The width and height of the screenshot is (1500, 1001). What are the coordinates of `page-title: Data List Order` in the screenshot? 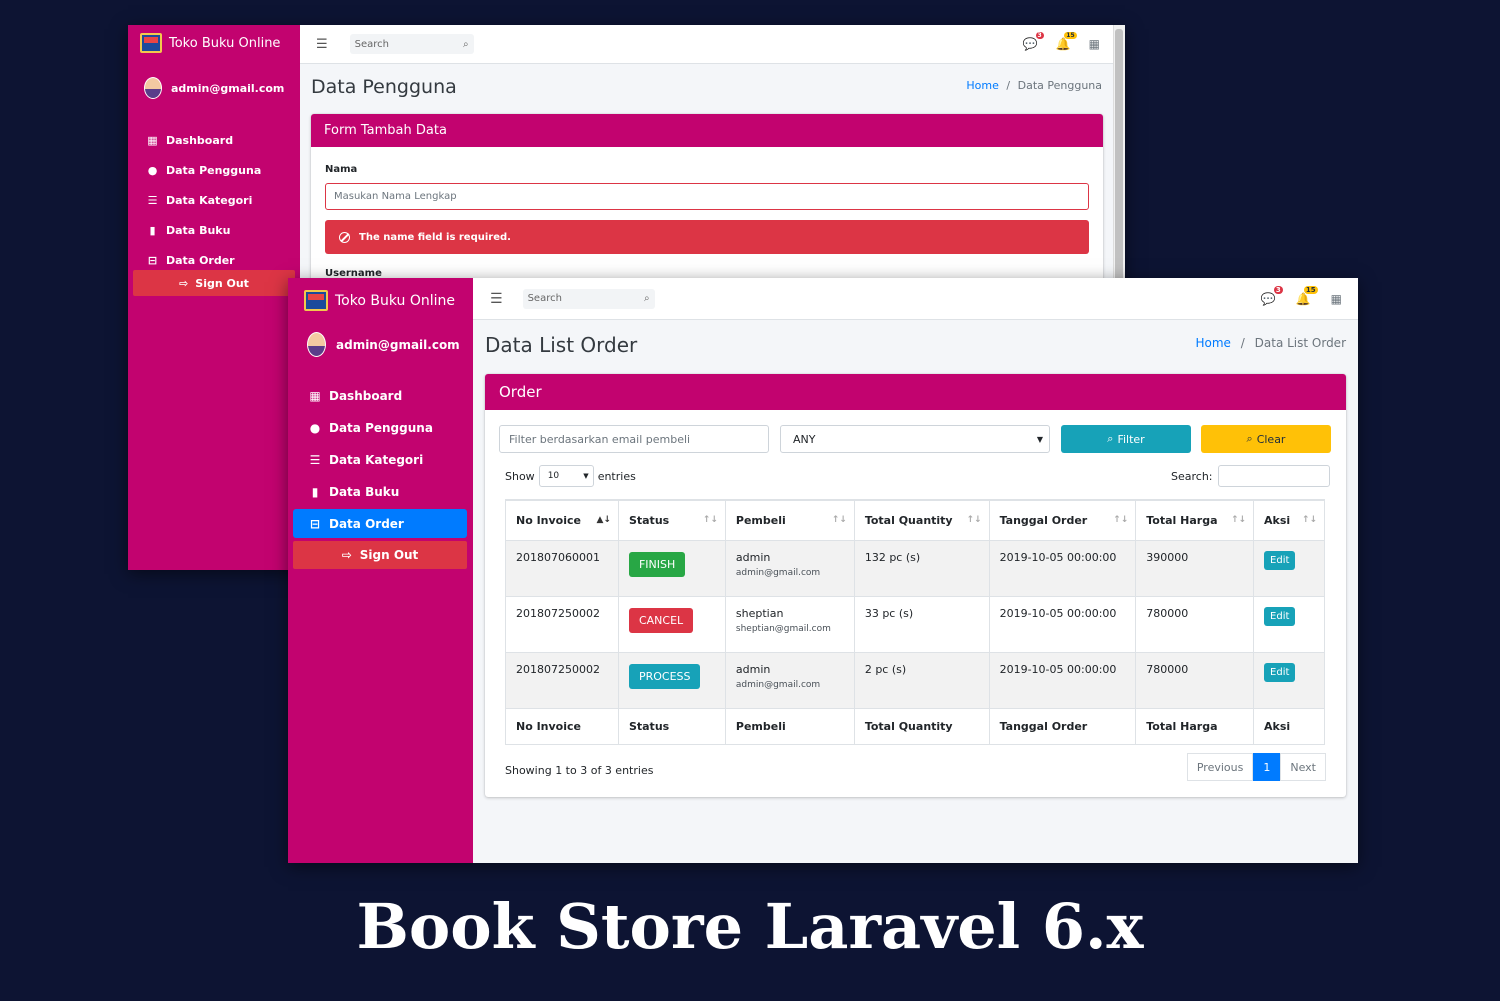 It's located at (561, 345).